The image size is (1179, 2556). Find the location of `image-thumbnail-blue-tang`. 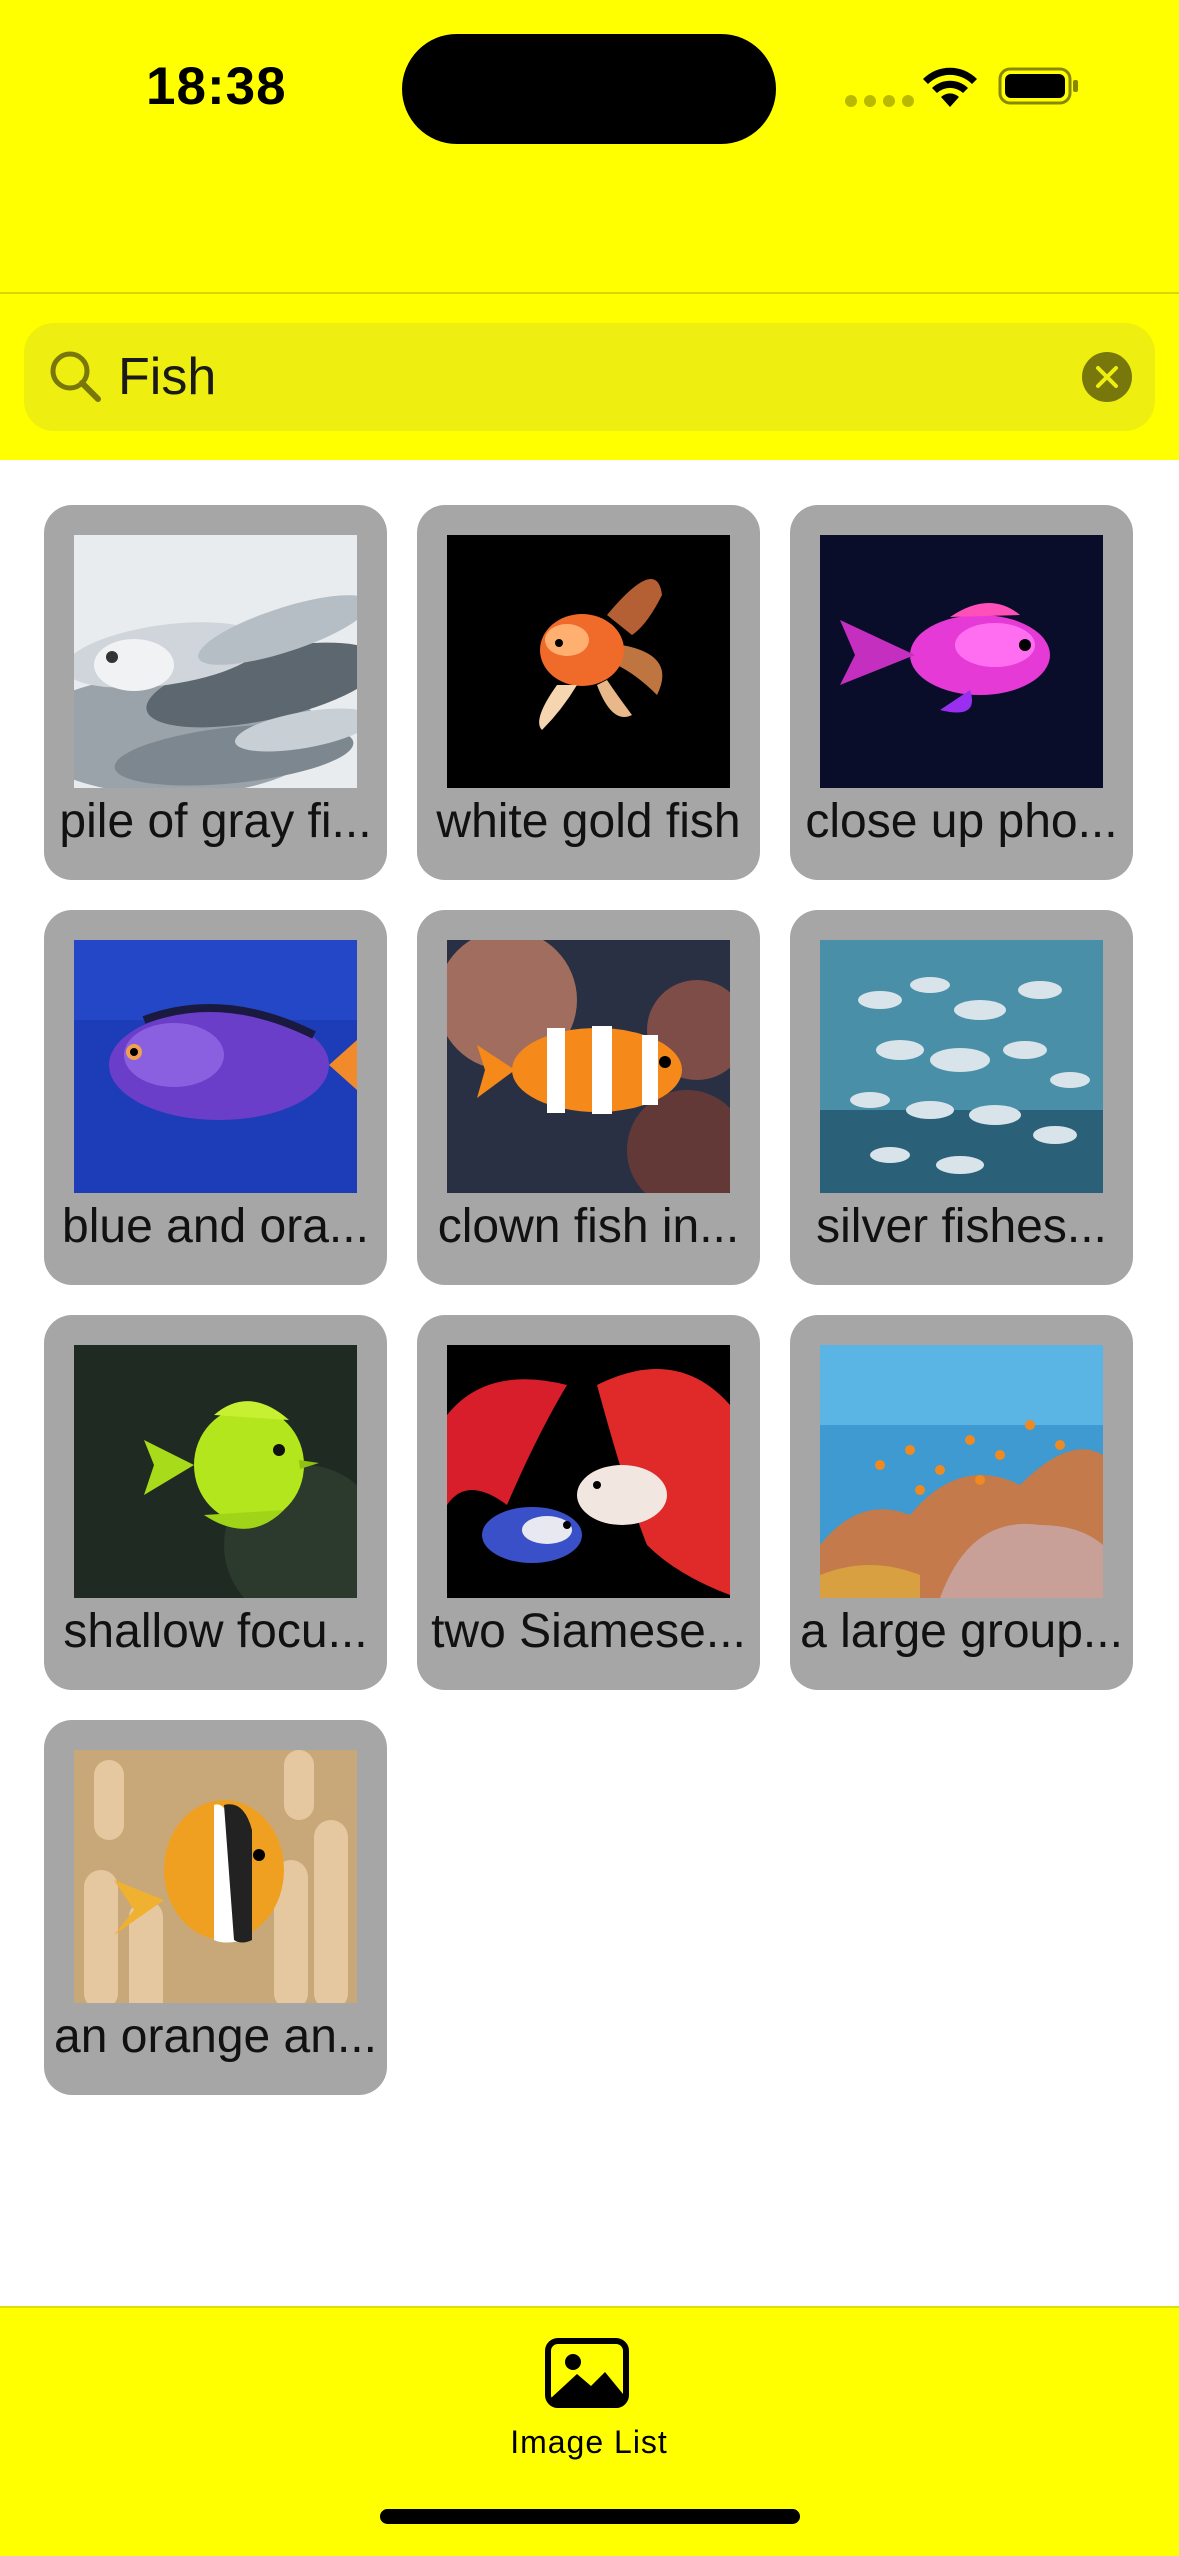

image-thumbnail-blue-tang is located at coordinates (215, 1066).